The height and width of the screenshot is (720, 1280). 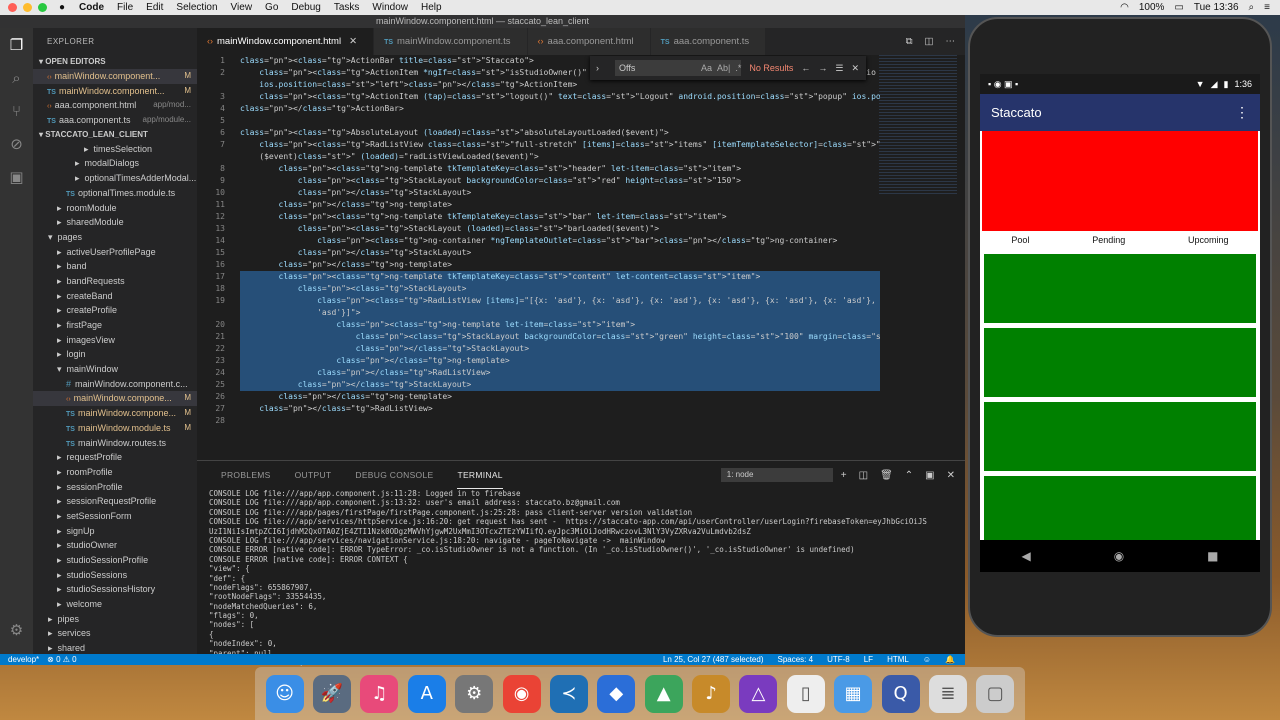 I want to click on tree-item: ▸ studioOwner, so click(x=115, y=545).